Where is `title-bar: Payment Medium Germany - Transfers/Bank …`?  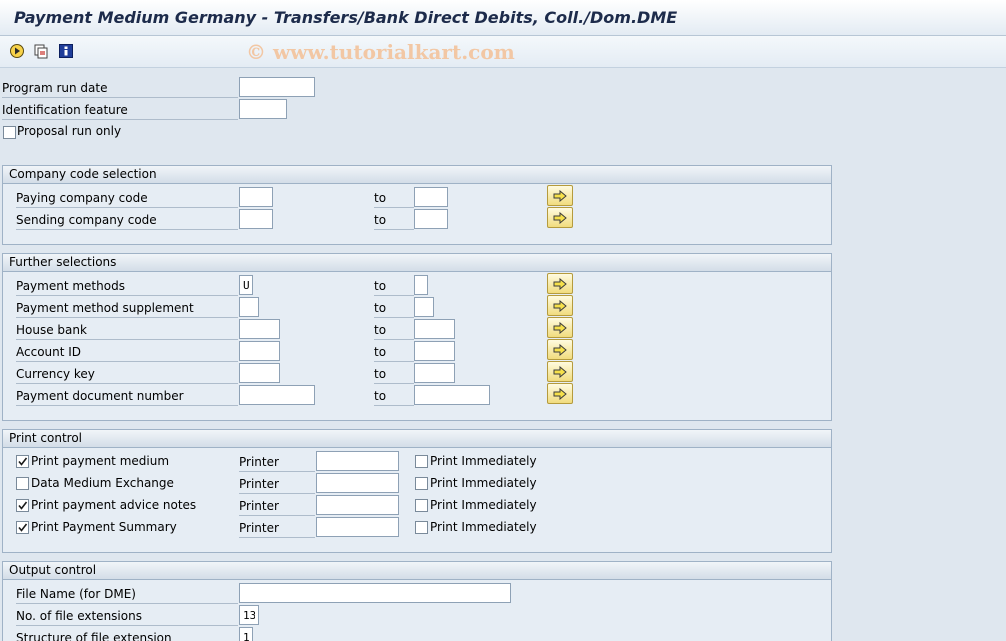 title-bar: Payment Medium Germany - Transfers/Bank … is located at coordinates (503, 18).